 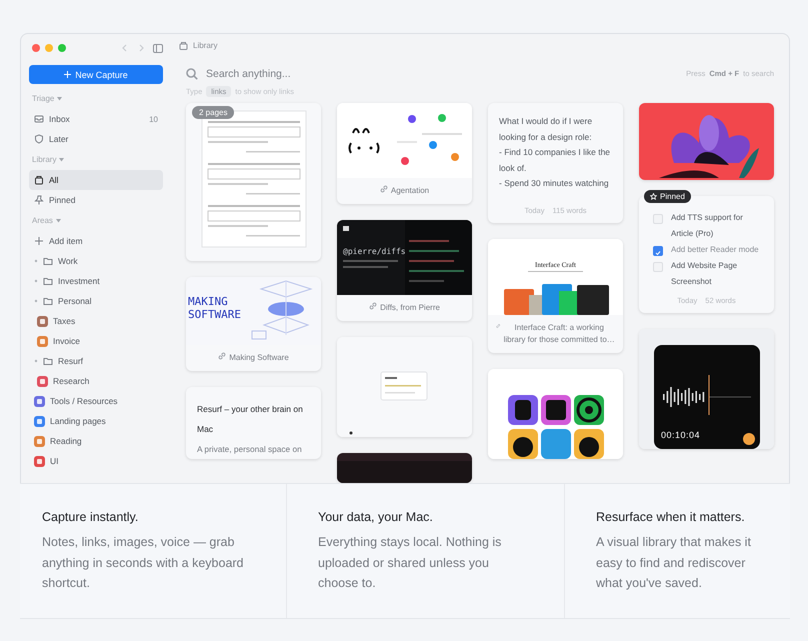 I want to click on recording-time: 00:10:04, so click(x=680, y=435).